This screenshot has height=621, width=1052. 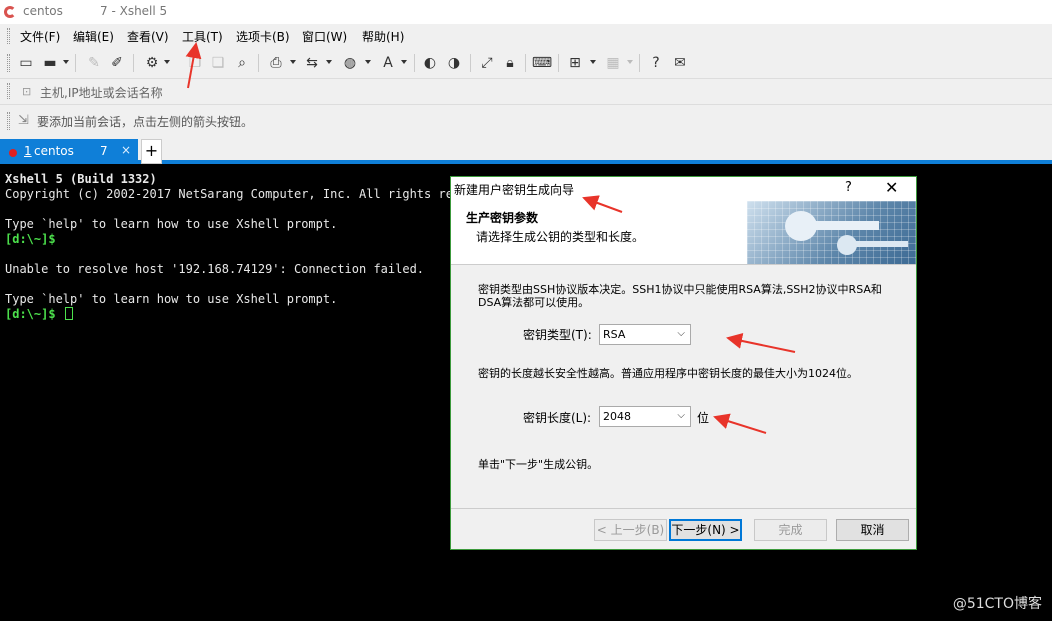 I want to click on menu-tabs: 选项卡(B), so click(x=263, y=36).